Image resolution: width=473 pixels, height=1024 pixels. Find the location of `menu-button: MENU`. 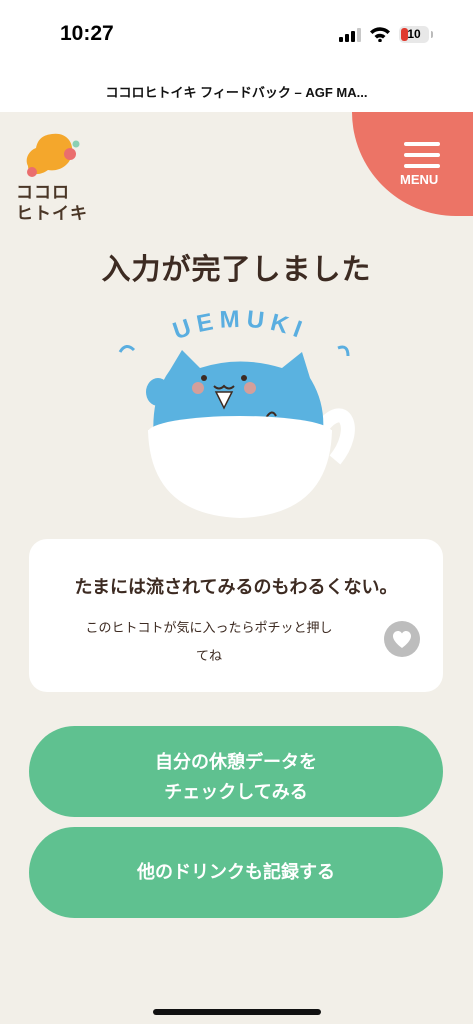

menu-button: MENU is located at coordinates (412, 164).